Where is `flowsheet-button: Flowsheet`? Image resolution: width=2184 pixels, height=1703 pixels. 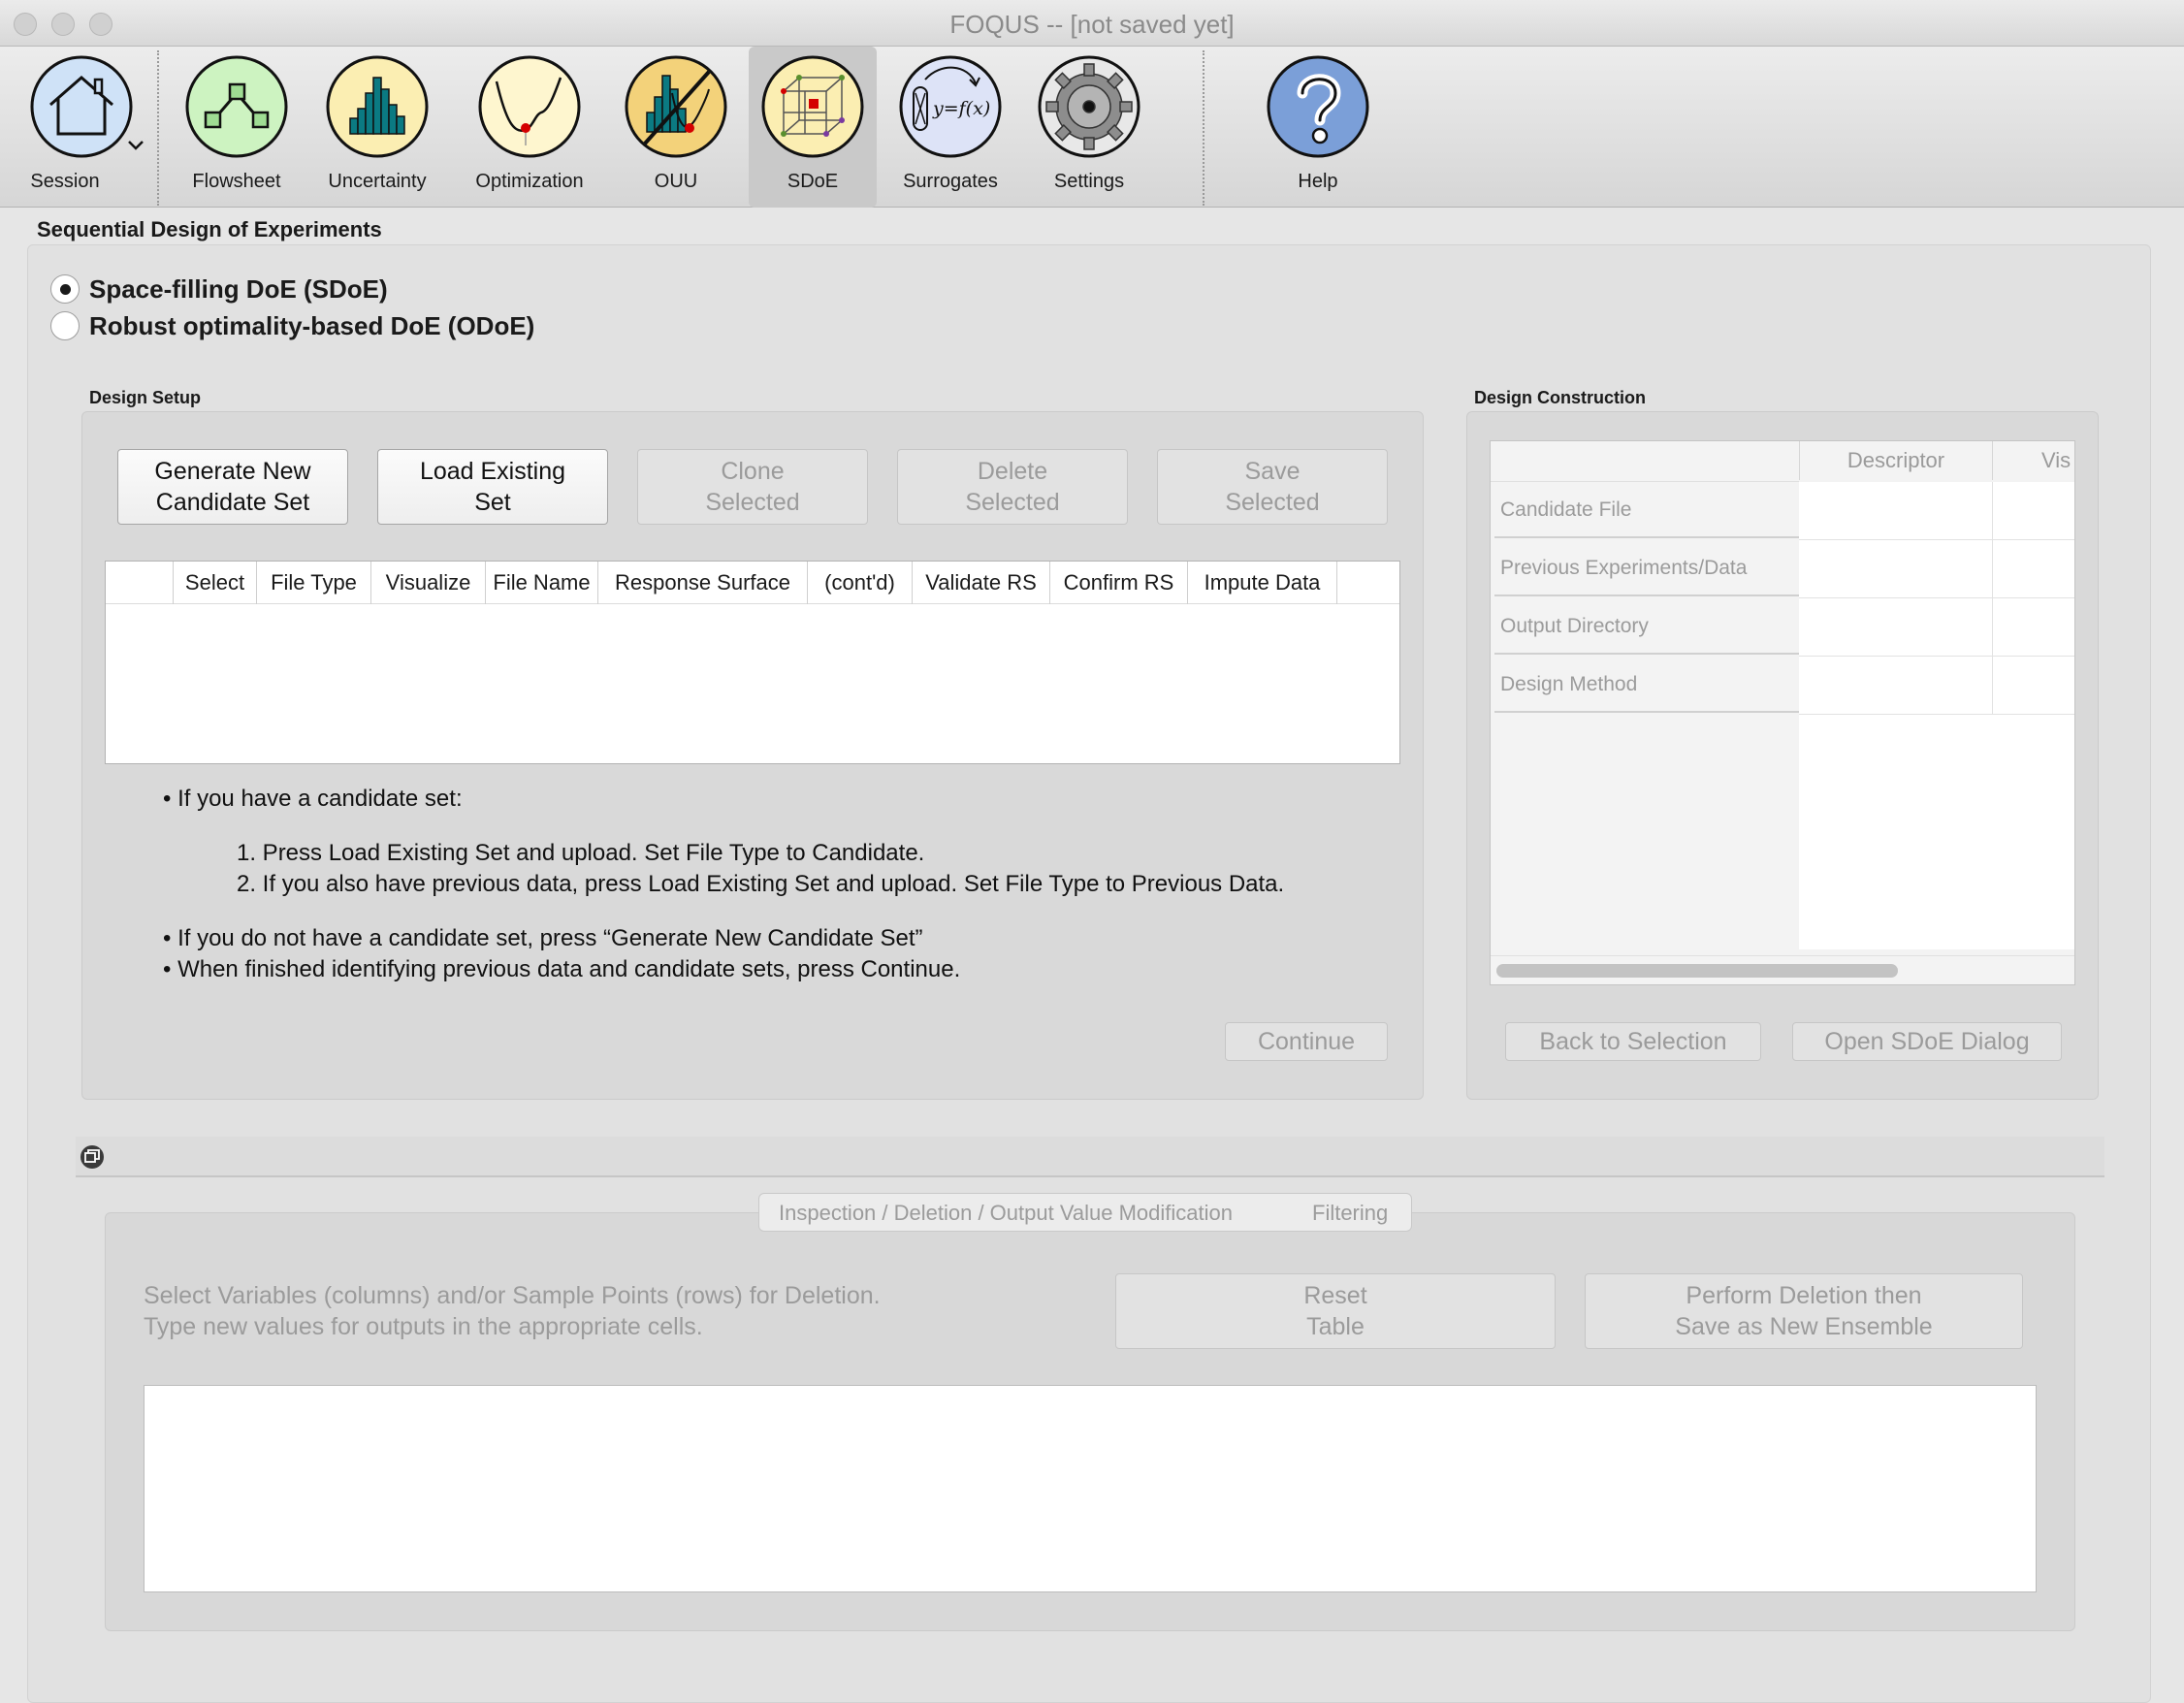
flowsheet-button: Flowsheet is located at coordinates (236, 128).